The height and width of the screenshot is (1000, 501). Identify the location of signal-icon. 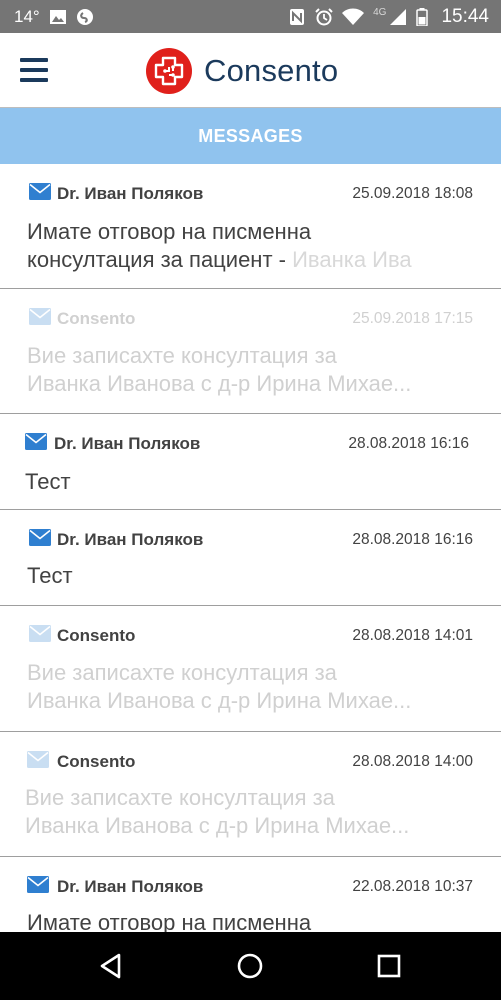
(398, 16).